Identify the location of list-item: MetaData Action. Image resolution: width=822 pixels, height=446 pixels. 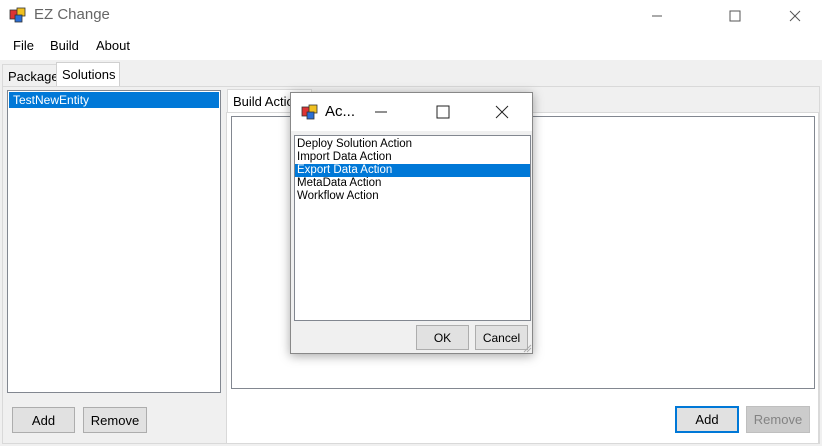
(412, 183).